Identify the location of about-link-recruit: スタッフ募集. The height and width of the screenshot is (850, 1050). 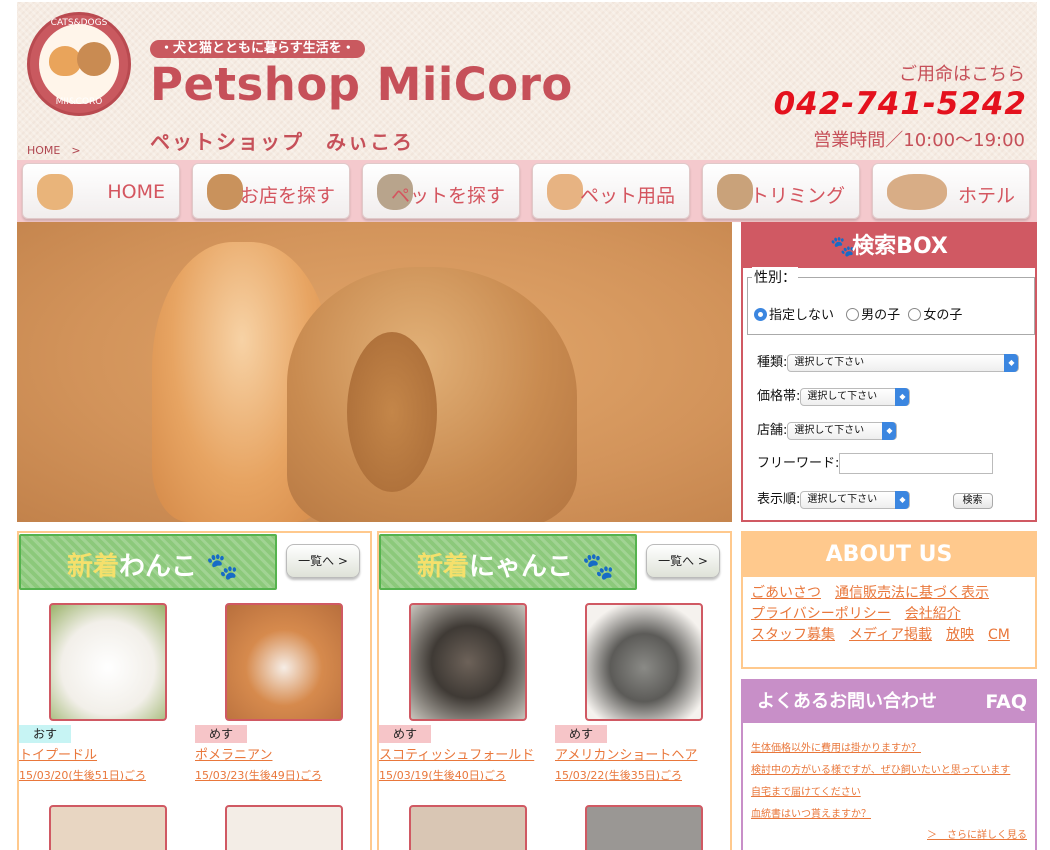
(793, 635).